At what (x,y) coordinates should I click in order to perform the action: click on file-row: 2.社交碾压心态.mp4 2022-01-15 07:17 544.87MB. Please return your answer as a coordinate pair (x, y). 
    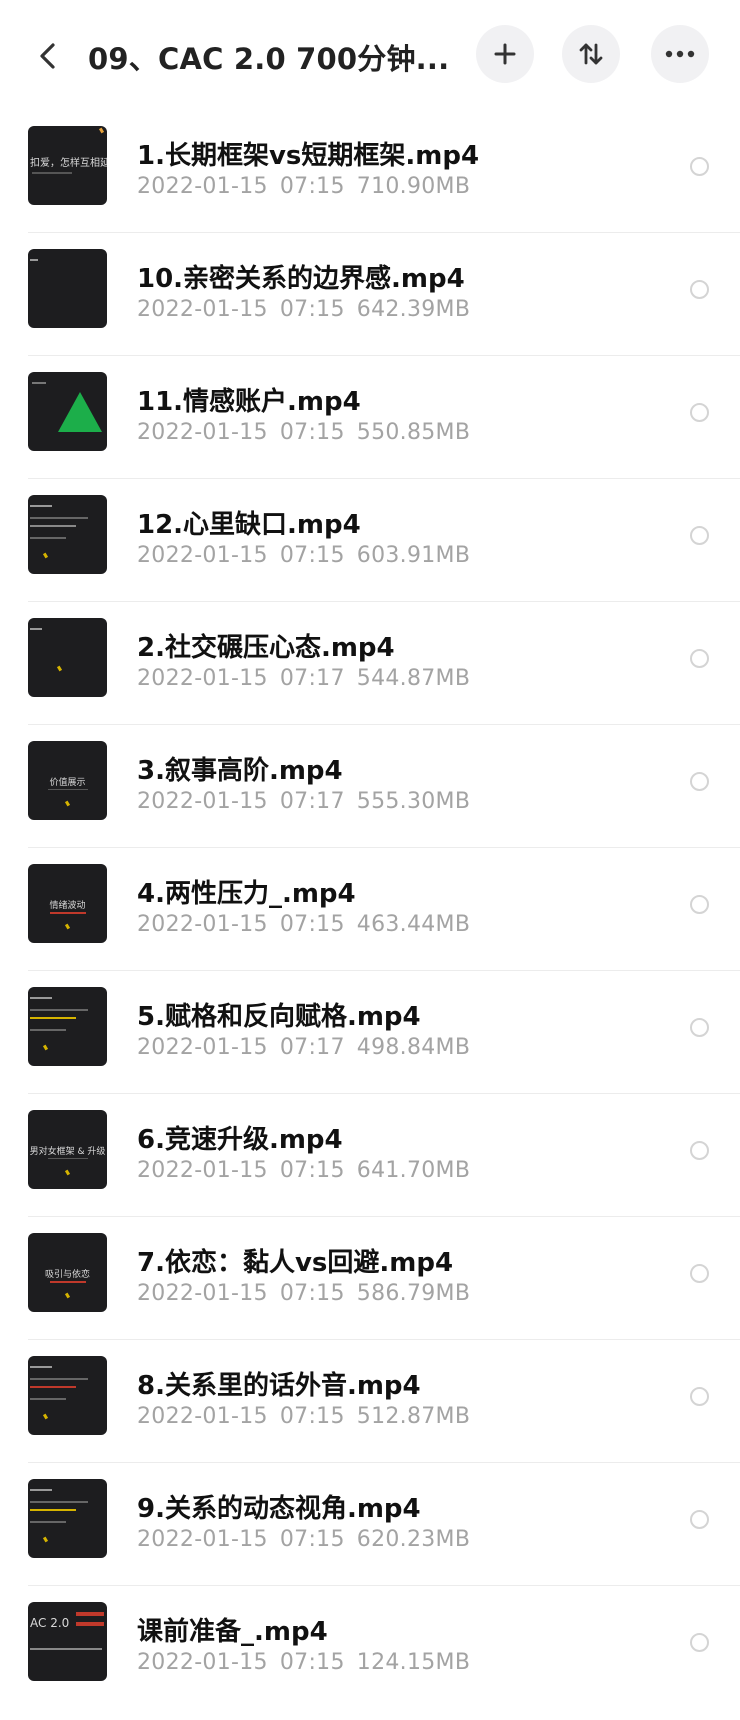
    Looking at the image, I should click on (370, 663).